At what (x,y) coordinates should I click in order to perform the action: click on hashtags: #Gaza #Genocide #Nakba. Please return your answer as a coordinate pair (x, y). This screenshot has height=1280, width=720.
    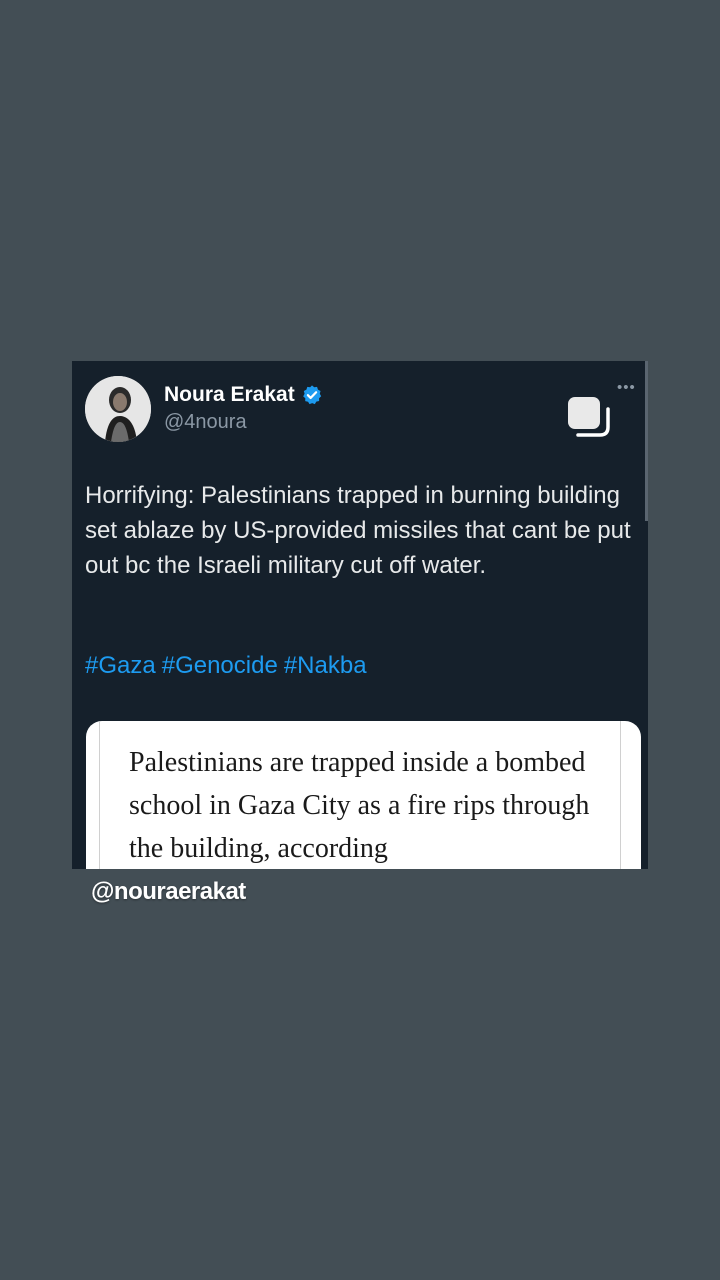
    Looking at the image, I should click on (229, 666).